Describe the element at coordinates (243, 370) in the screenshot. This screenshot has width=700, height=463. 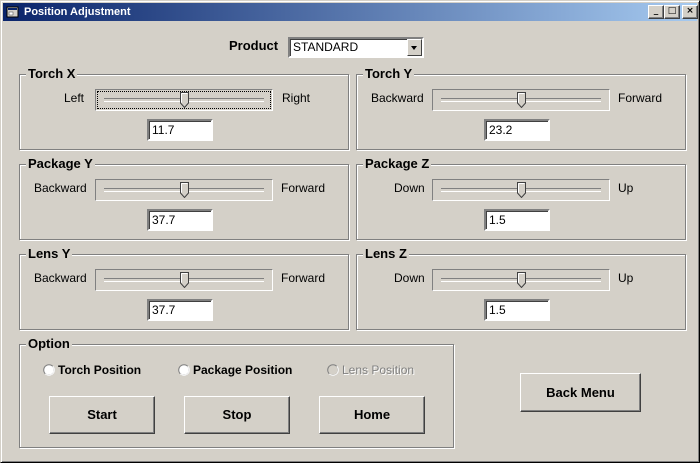
I see `radio-package-position-label: Package Position` at that location.